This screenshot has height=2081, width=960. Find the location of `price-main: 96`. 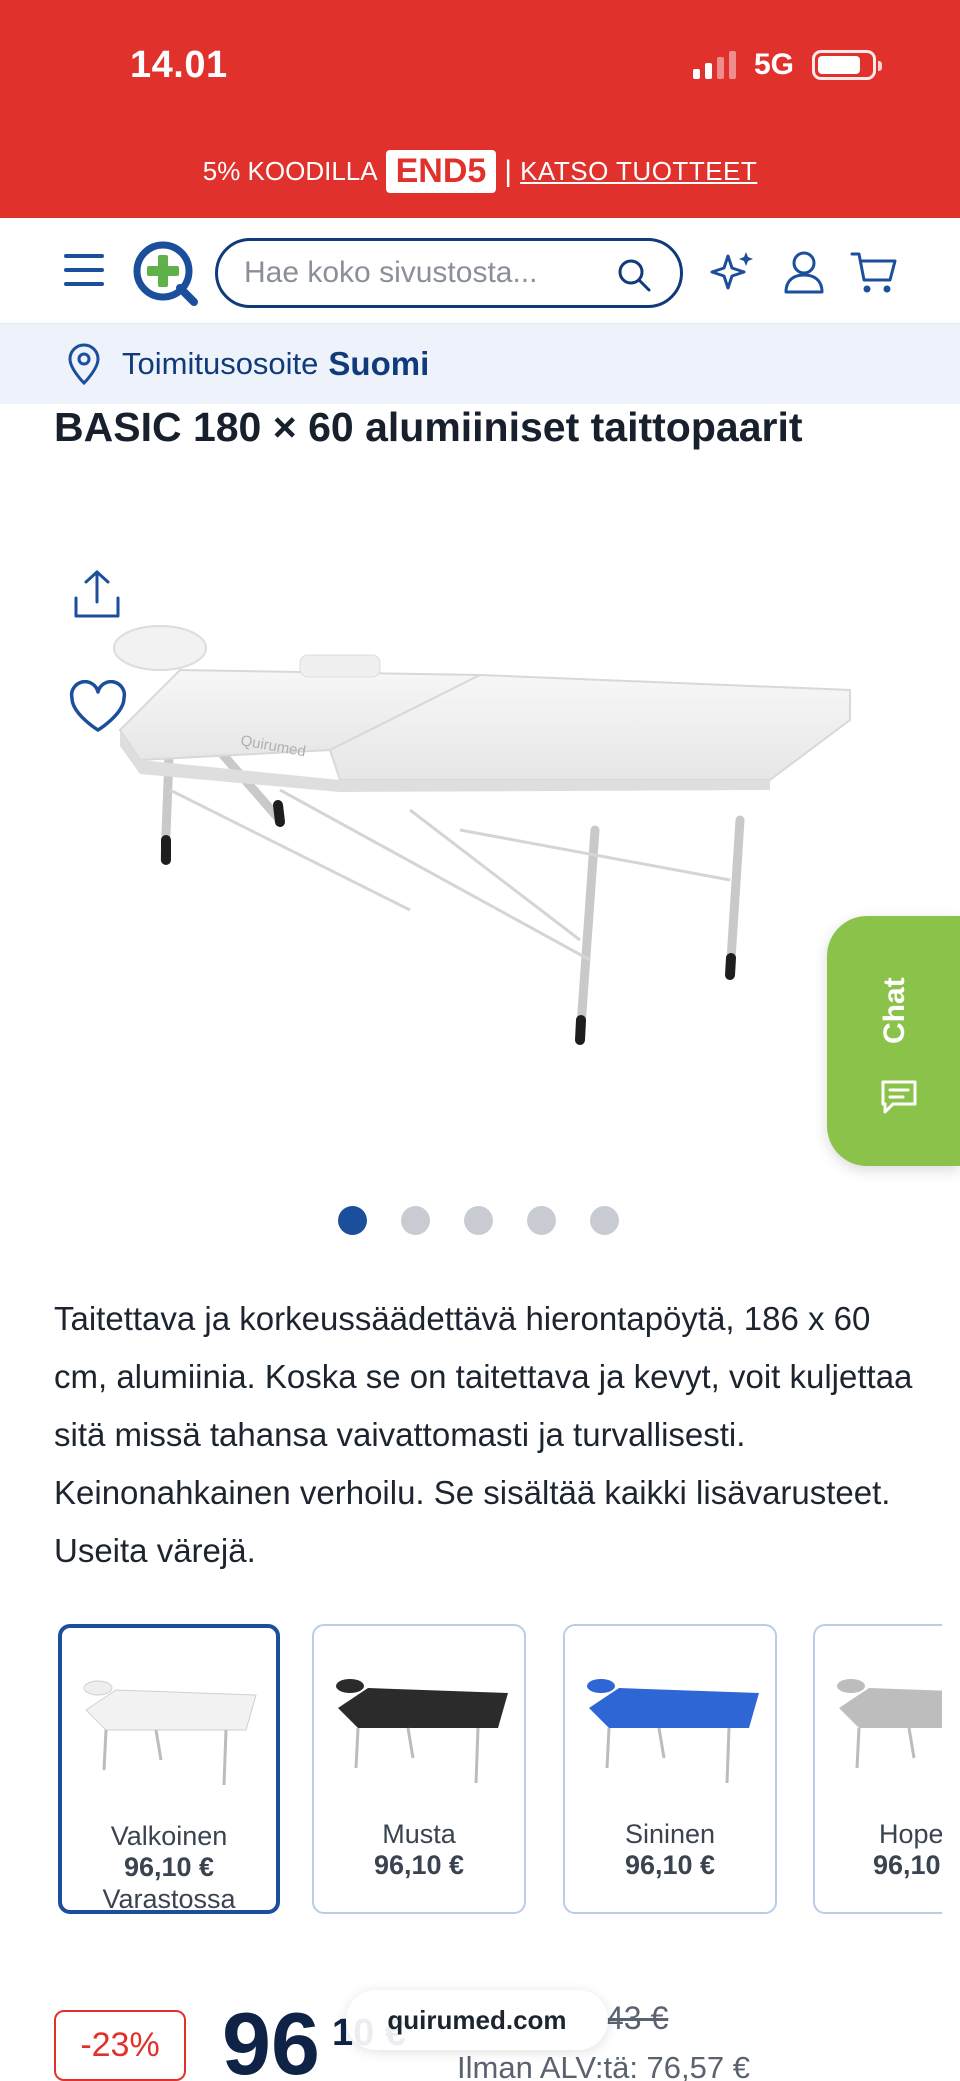

price-main: 96 is located at coordinates (271, 2037).